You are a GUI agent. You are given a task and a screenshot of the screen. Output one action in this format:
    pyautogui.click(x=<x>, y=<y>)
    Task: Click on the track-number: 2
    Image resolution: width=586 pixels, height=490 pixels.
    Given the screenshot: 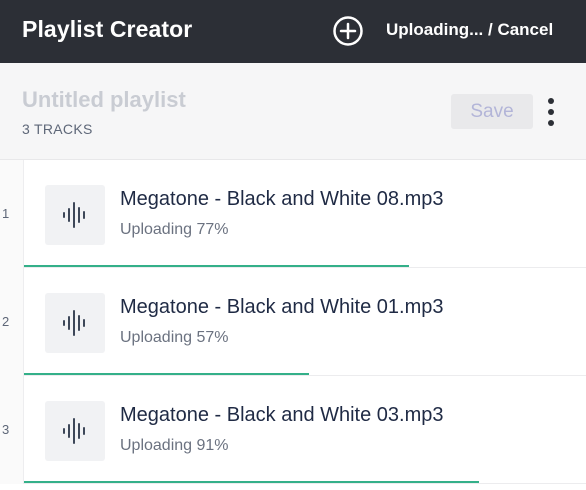 What is the action you would take?
    pyautogui.click(x=6, y=321)
    